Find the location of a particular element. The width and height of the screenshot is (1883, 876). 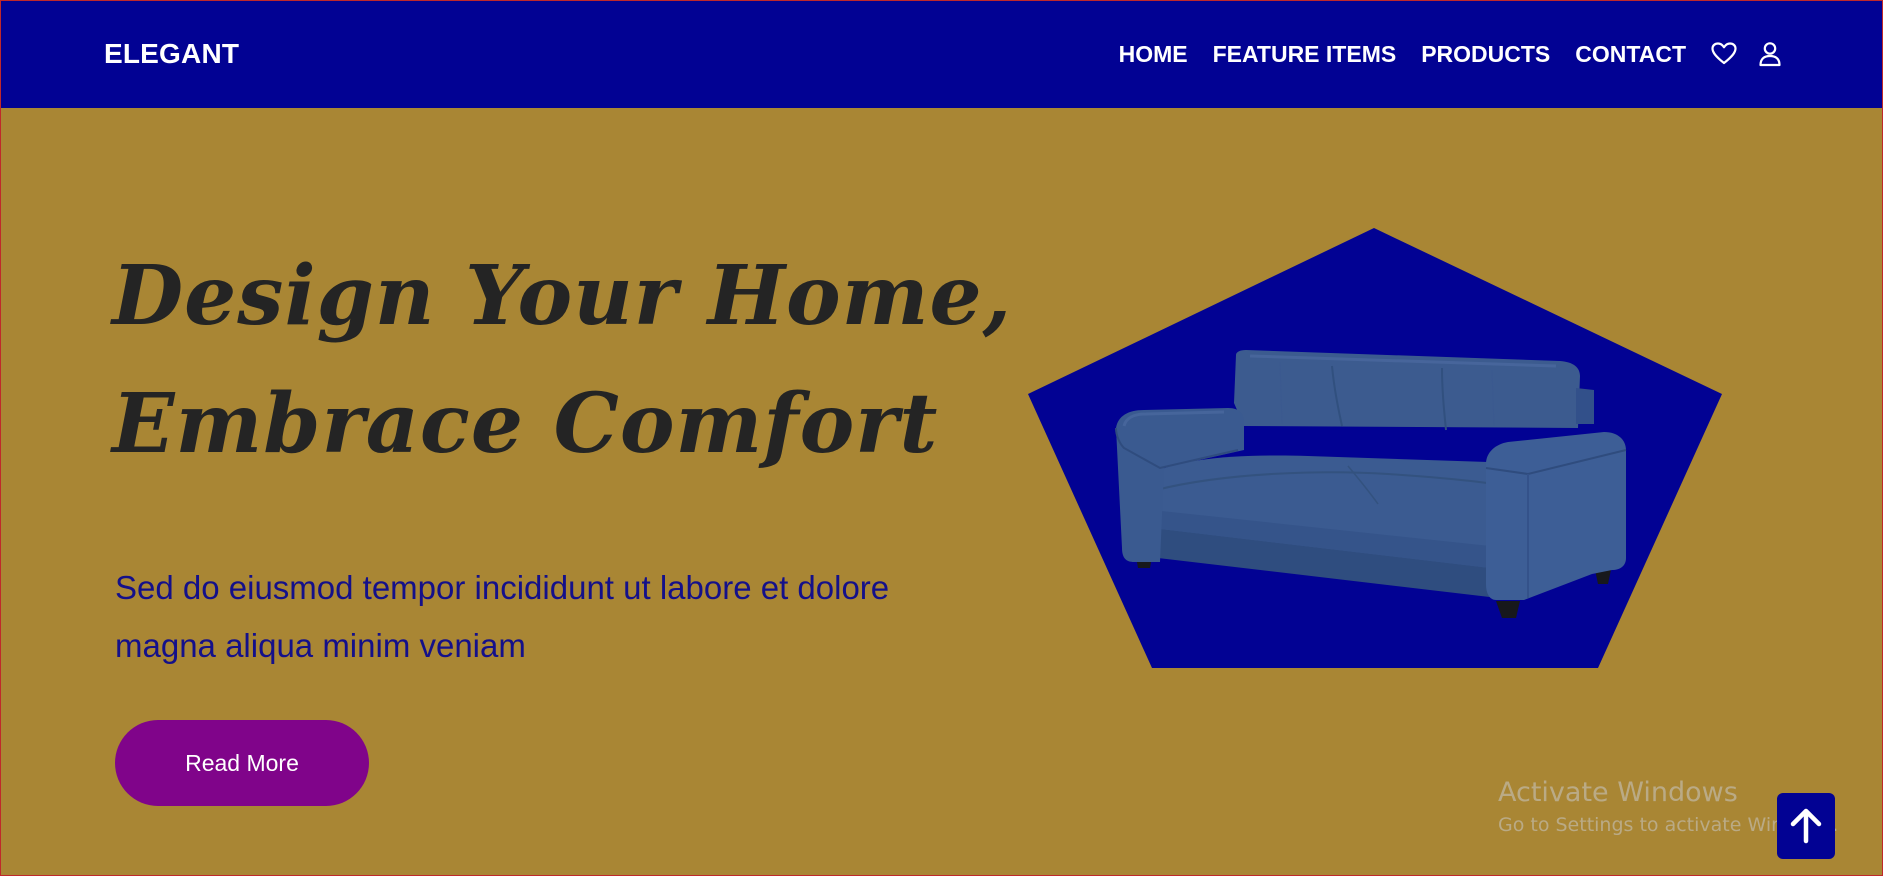

arrow-up-icon is located at coordinates (1806, 826).